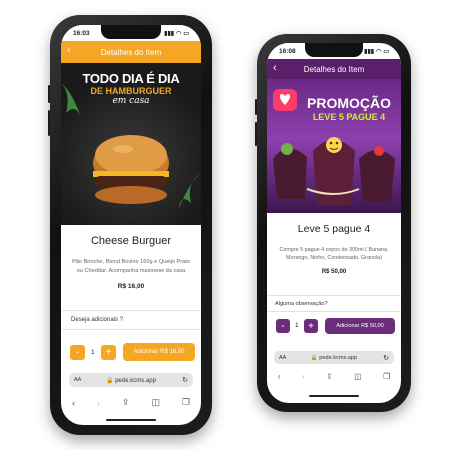 This screenshot has width=450, height=450. Describe the element at coordinates (131, 101) in the screenshot. I see `banner-tagline: em casa` at that location.